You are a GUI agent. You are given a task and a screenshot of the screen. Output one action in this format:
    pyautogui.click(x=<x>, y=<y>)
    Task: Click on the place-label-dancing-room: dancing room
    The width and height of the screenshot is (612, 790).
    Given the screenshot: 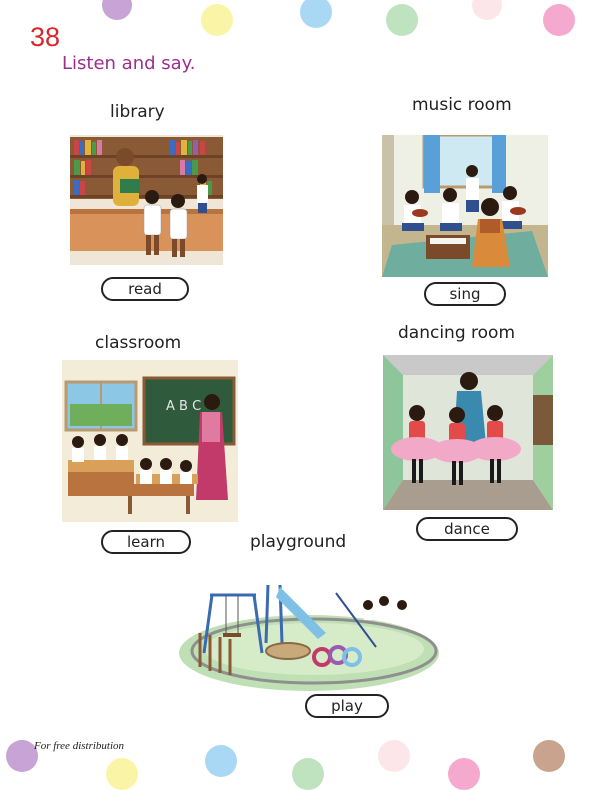 What is the action you would take?
    pyautogui.click(x=456, y=333)
    